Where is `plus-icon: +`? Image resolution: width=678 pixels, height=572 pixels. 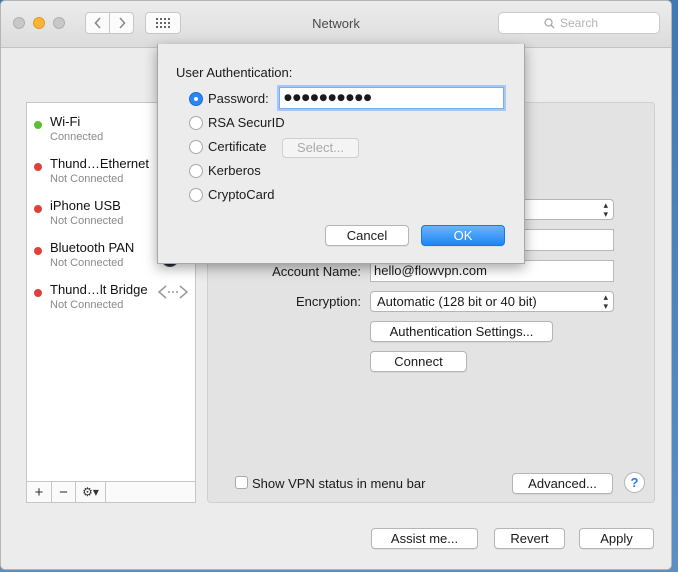
plus-icon: + is located at coordinates (39, 492).